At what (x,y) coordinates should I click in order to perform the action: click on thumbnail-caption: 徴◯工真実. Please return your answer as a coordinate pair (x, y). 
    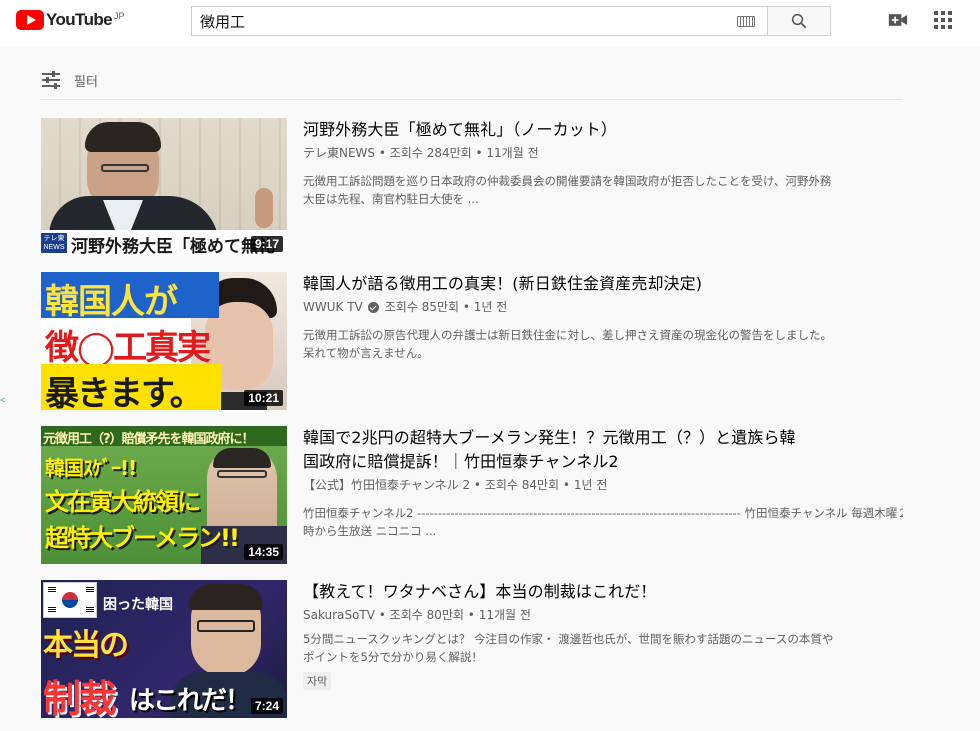
    Looking at the image, I should click on (128, 348).